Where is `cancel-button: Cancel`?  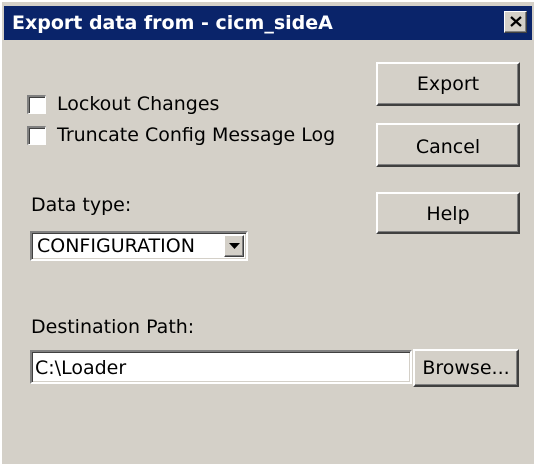 cancel-button: Cancel is located at coordinates (448, 145).